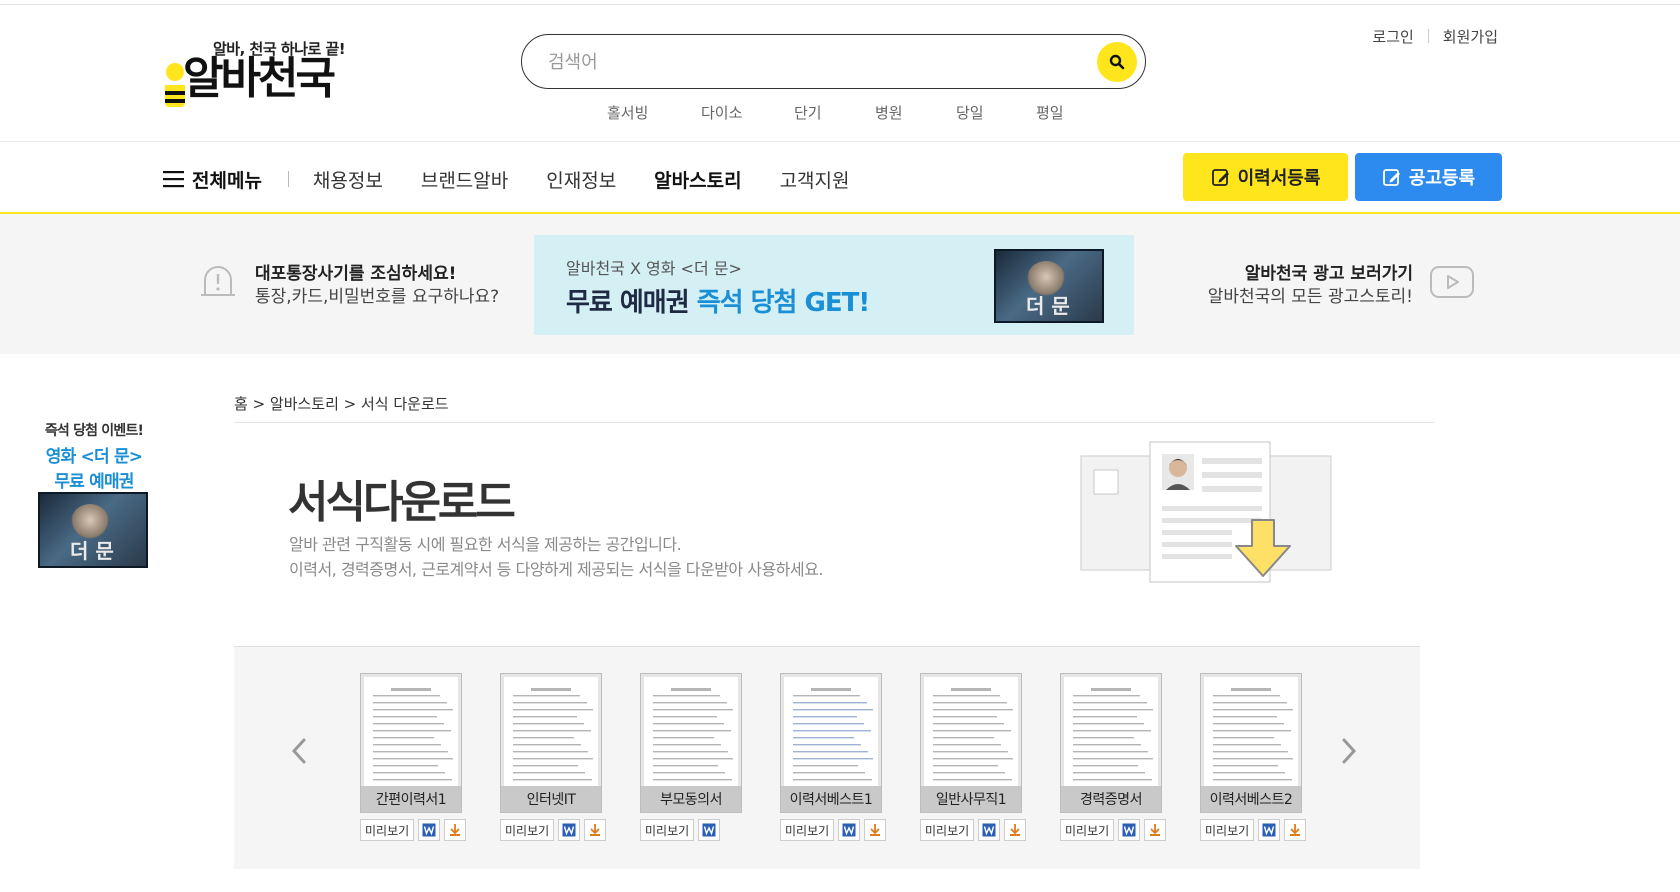  I want to click on document-card: 인터넷IT 미리보기, so click(553, 758).